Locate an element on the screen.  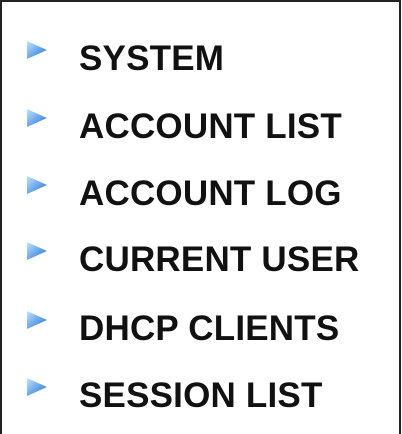
menu-item-label: DHCP CLIENTS is located at coordinates (209, 328).